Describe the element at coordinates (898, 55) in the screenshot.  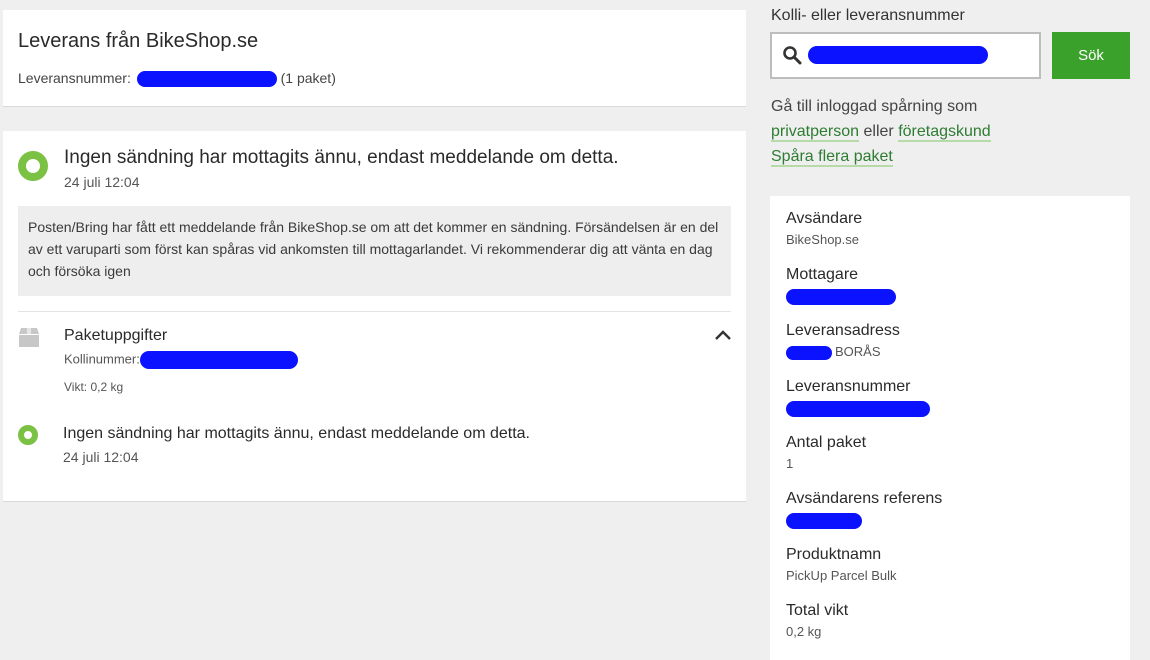
I see `search-value-redacted` at that location.